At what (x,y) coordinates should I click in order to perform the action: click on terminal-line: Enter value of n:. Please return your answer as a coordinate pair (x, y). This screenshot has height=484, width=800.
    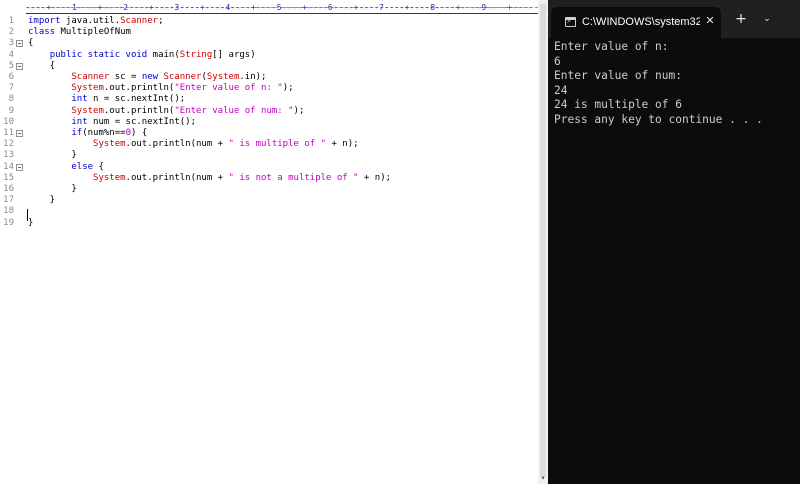
    Looking at the image, I should click on (611, 46).